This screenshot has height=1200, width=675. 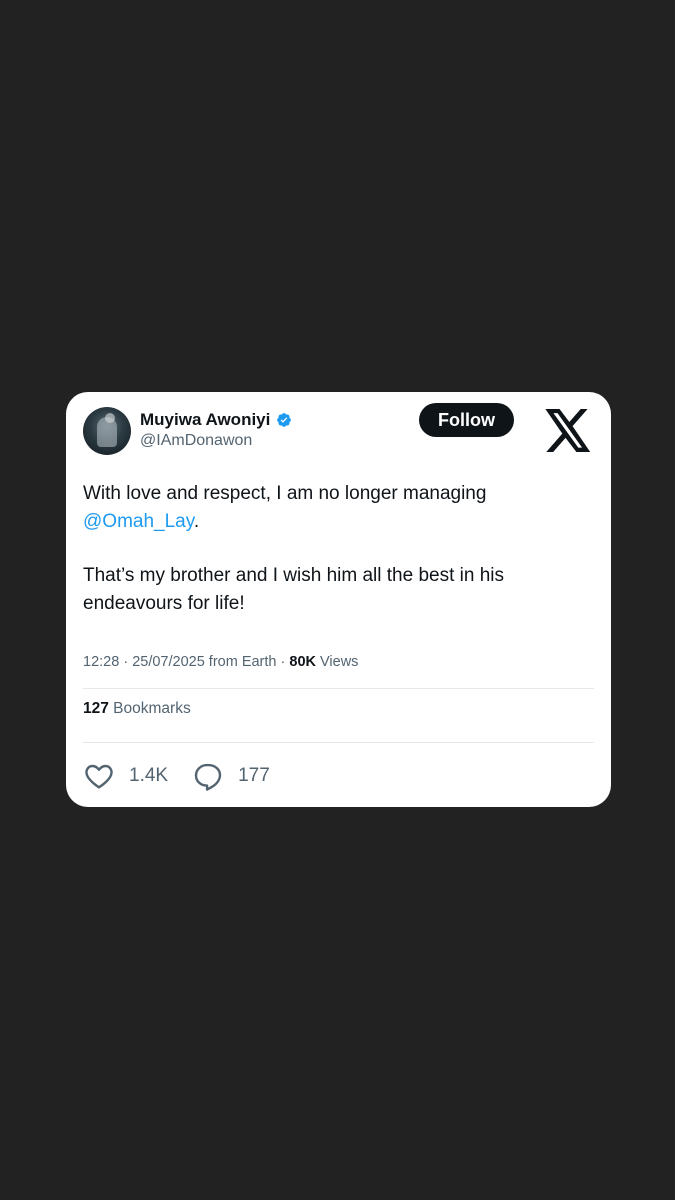 What do you see at coordinates (254, 775) in the screenshot?
I see `reply-count: 177` at bounding box center [254, 775].